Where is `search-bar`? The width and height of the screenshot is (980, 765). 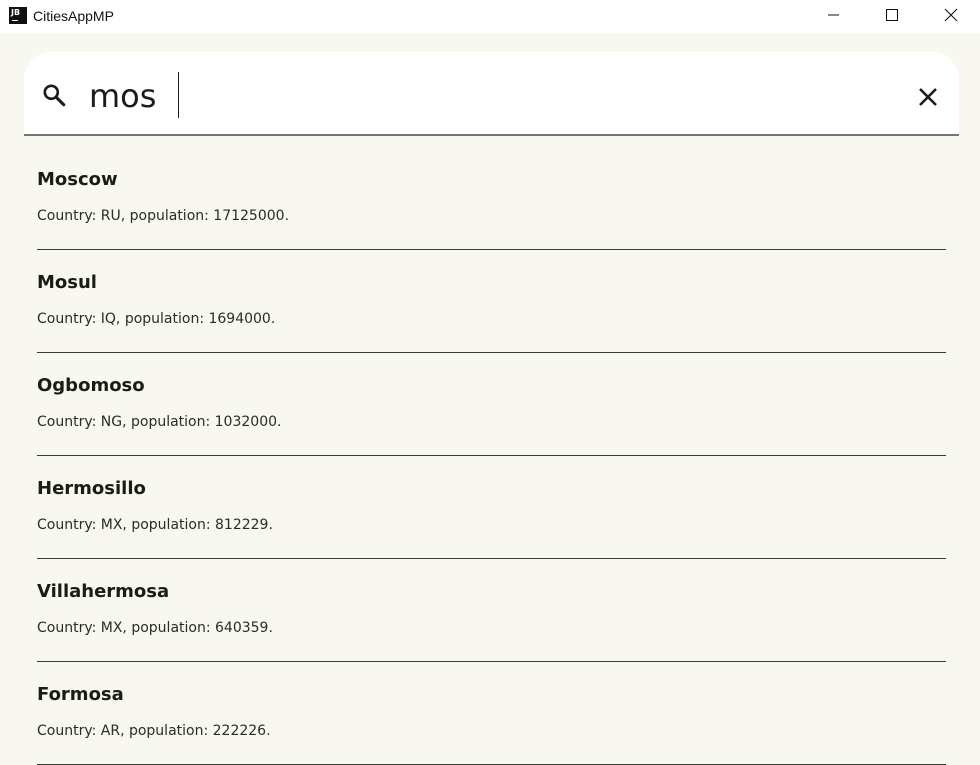
search-bar is located at coordinates (491, 94).